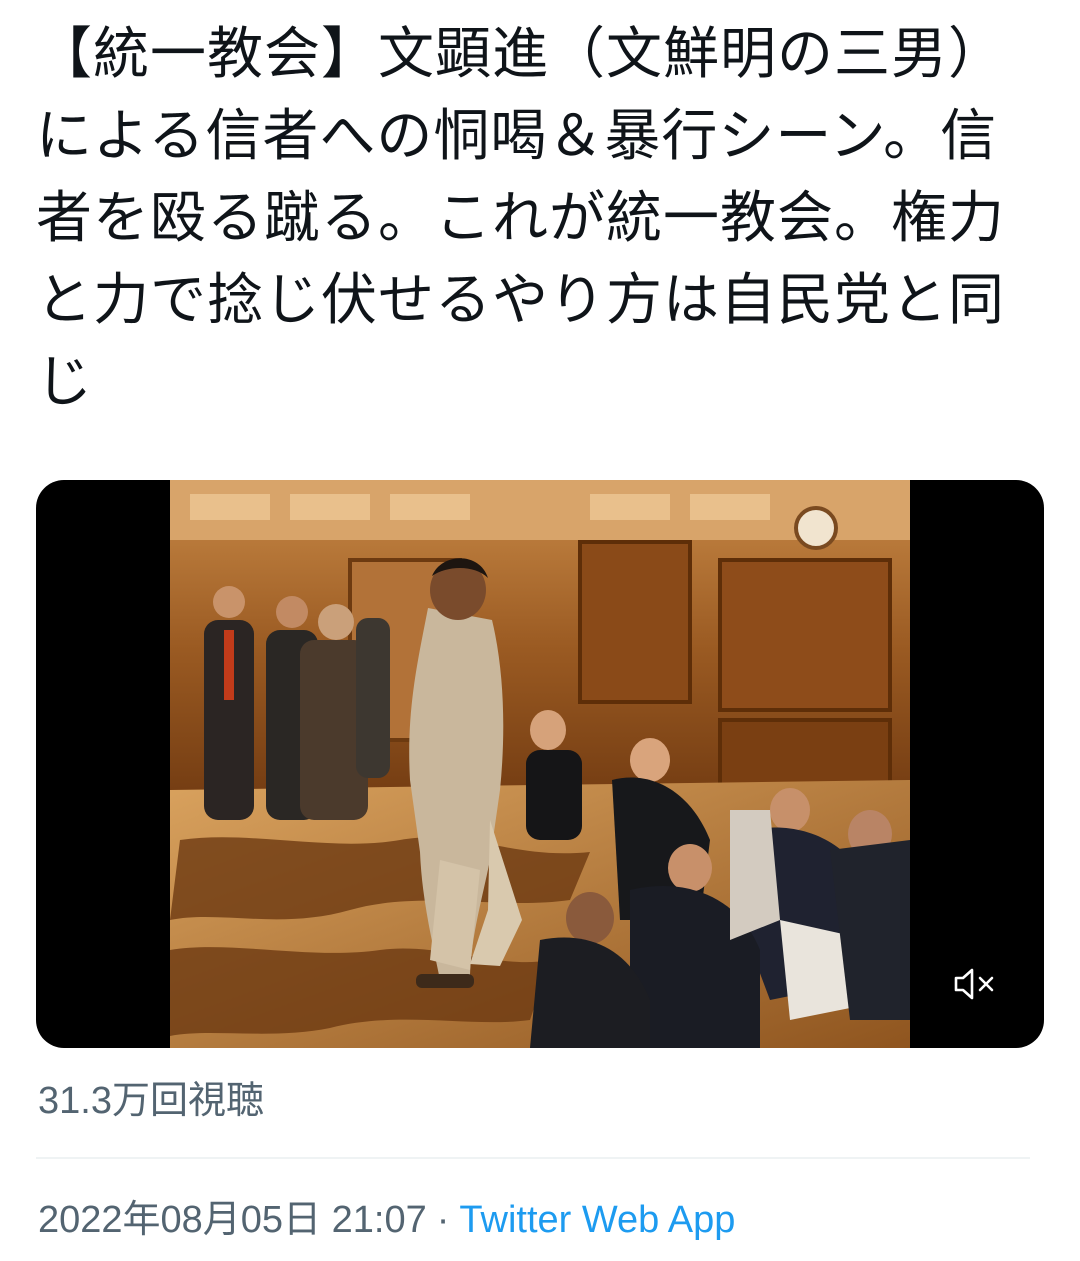 The height and width of the screenshot is (1261, 1080). What do you see at coordinates (533, 1158) in the screenshot?
I see `divider` at bounding box center [533, 1158].